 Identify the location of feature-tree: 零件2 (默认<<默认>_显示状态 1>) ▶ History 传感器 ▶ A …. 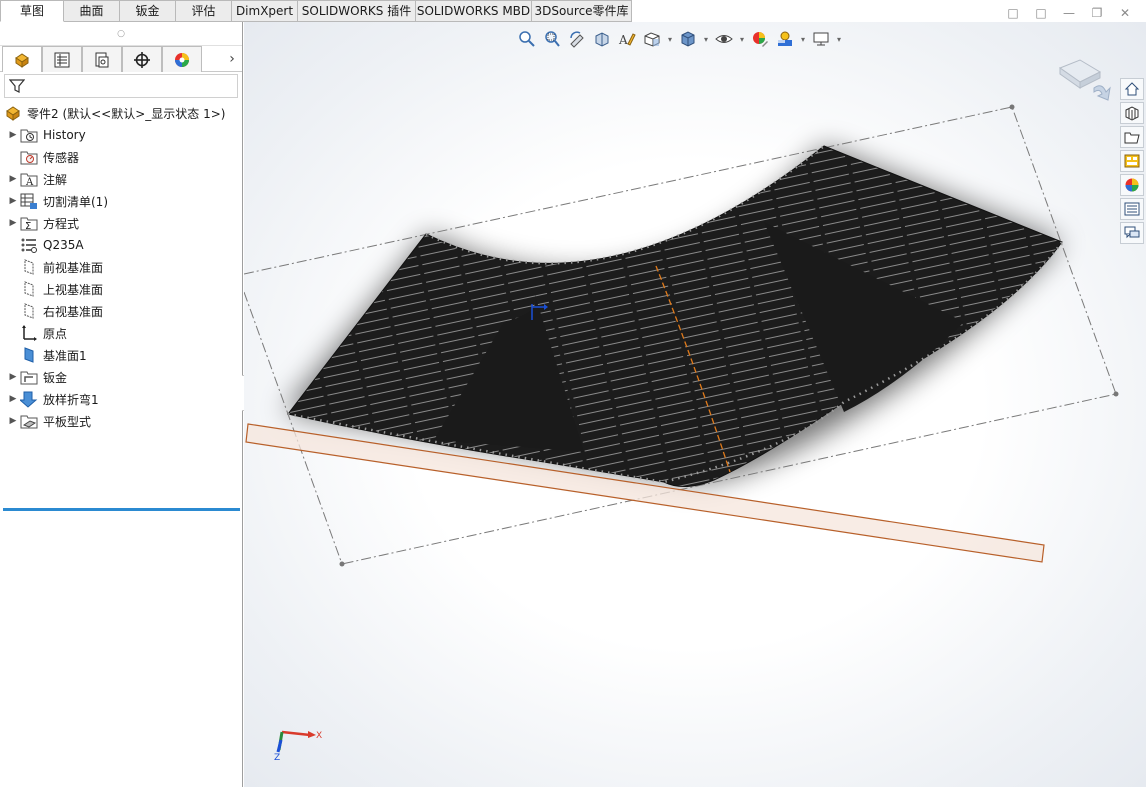
(121, 305).